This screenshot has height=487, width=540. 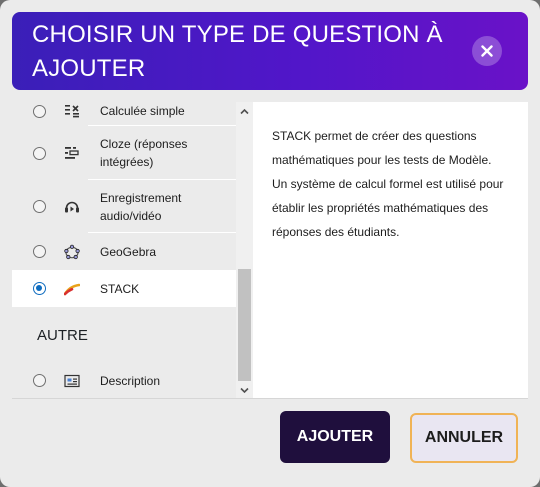 I want to click on list-item-label: STACK, so click(x=120, y=288).